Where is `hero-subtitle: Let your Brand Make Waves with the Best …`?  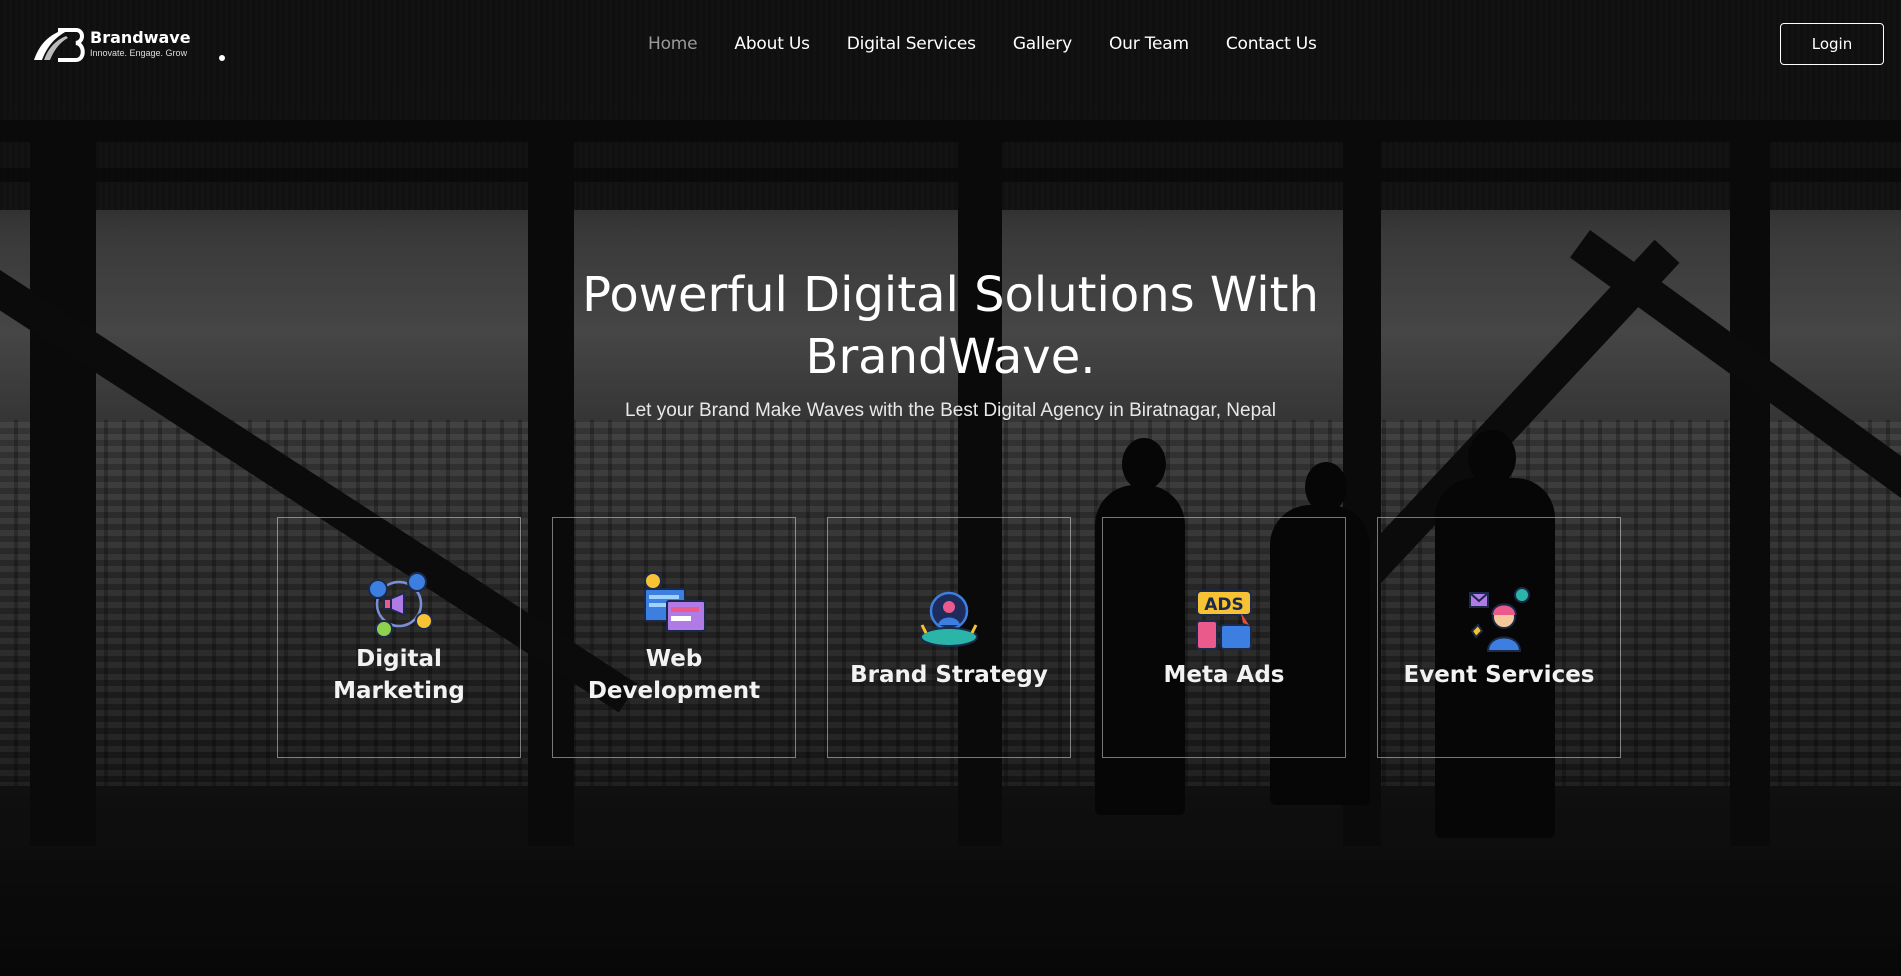
hero-subtitle: Let your Brand Make Waves with the Best … is located at coordinates (950, 410).